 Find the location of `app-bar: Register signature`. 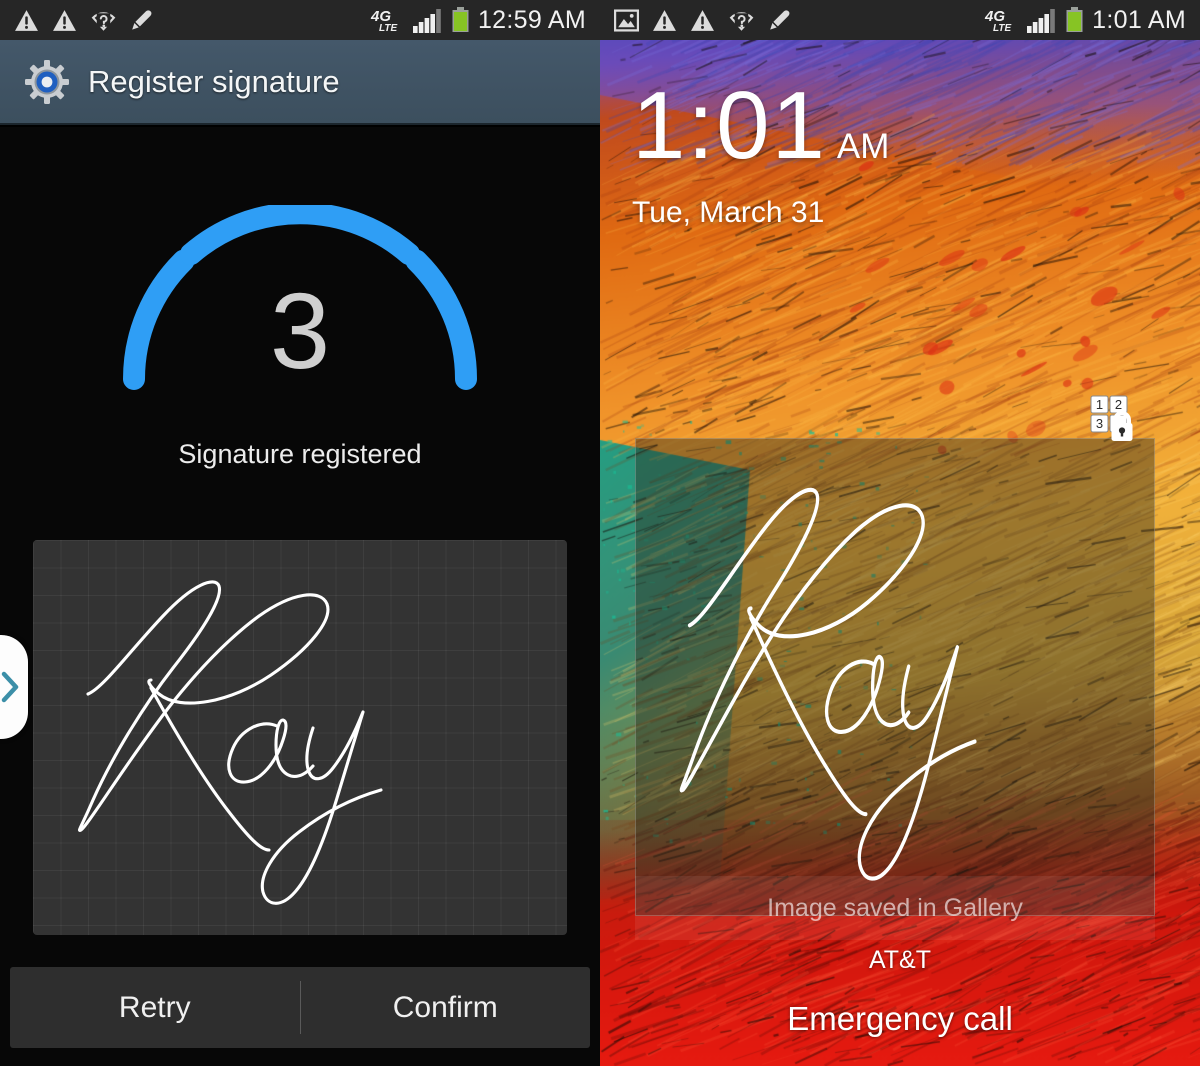

app-bar: Register signature is located at coordinates (300, 82).